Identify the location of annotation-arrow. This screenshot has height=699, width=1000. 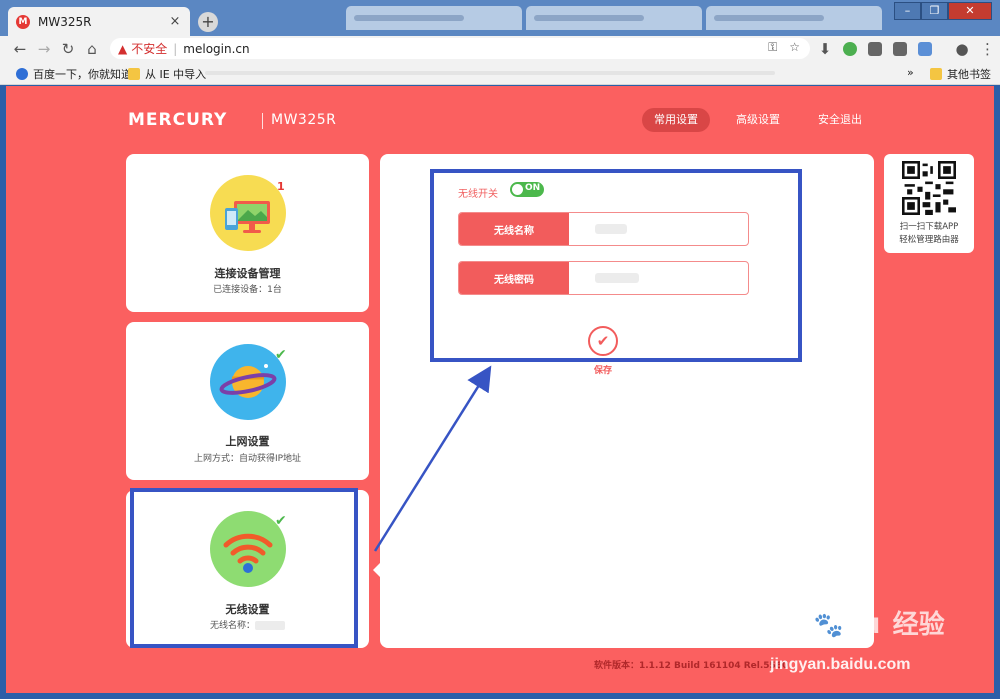
(432, 458).